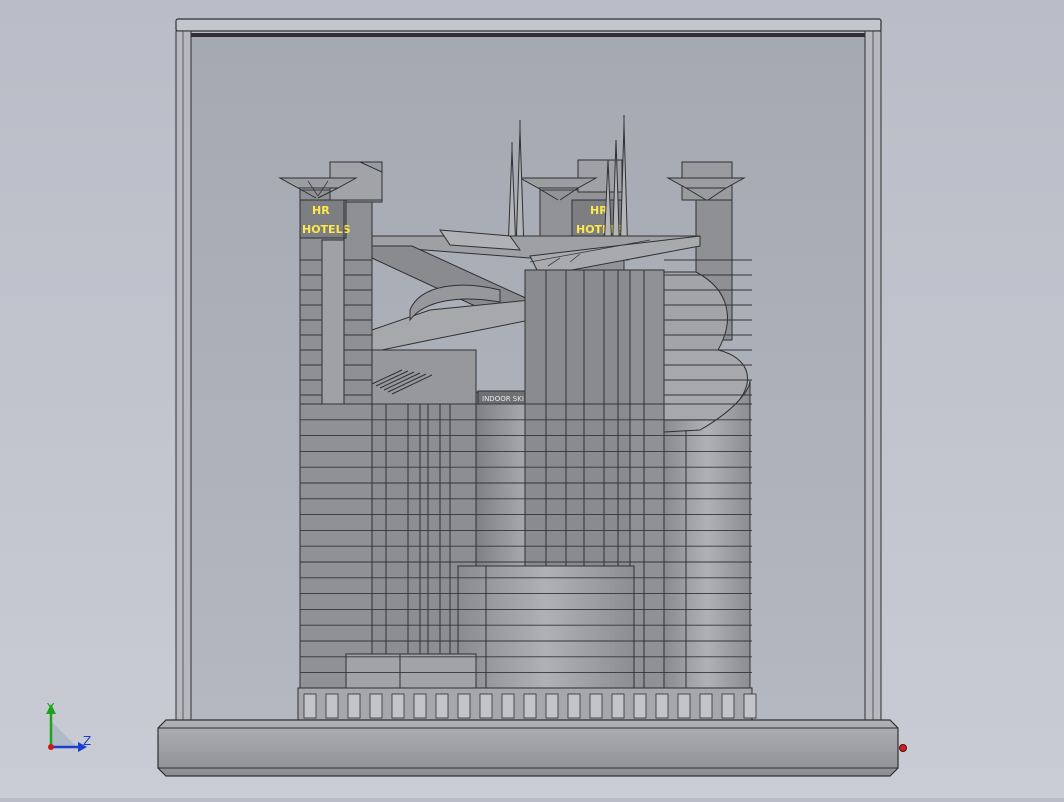  What do you see at coordinates (527, 704) in the screenshot?
I see `ground-floor` at bounding box center [527, 704].